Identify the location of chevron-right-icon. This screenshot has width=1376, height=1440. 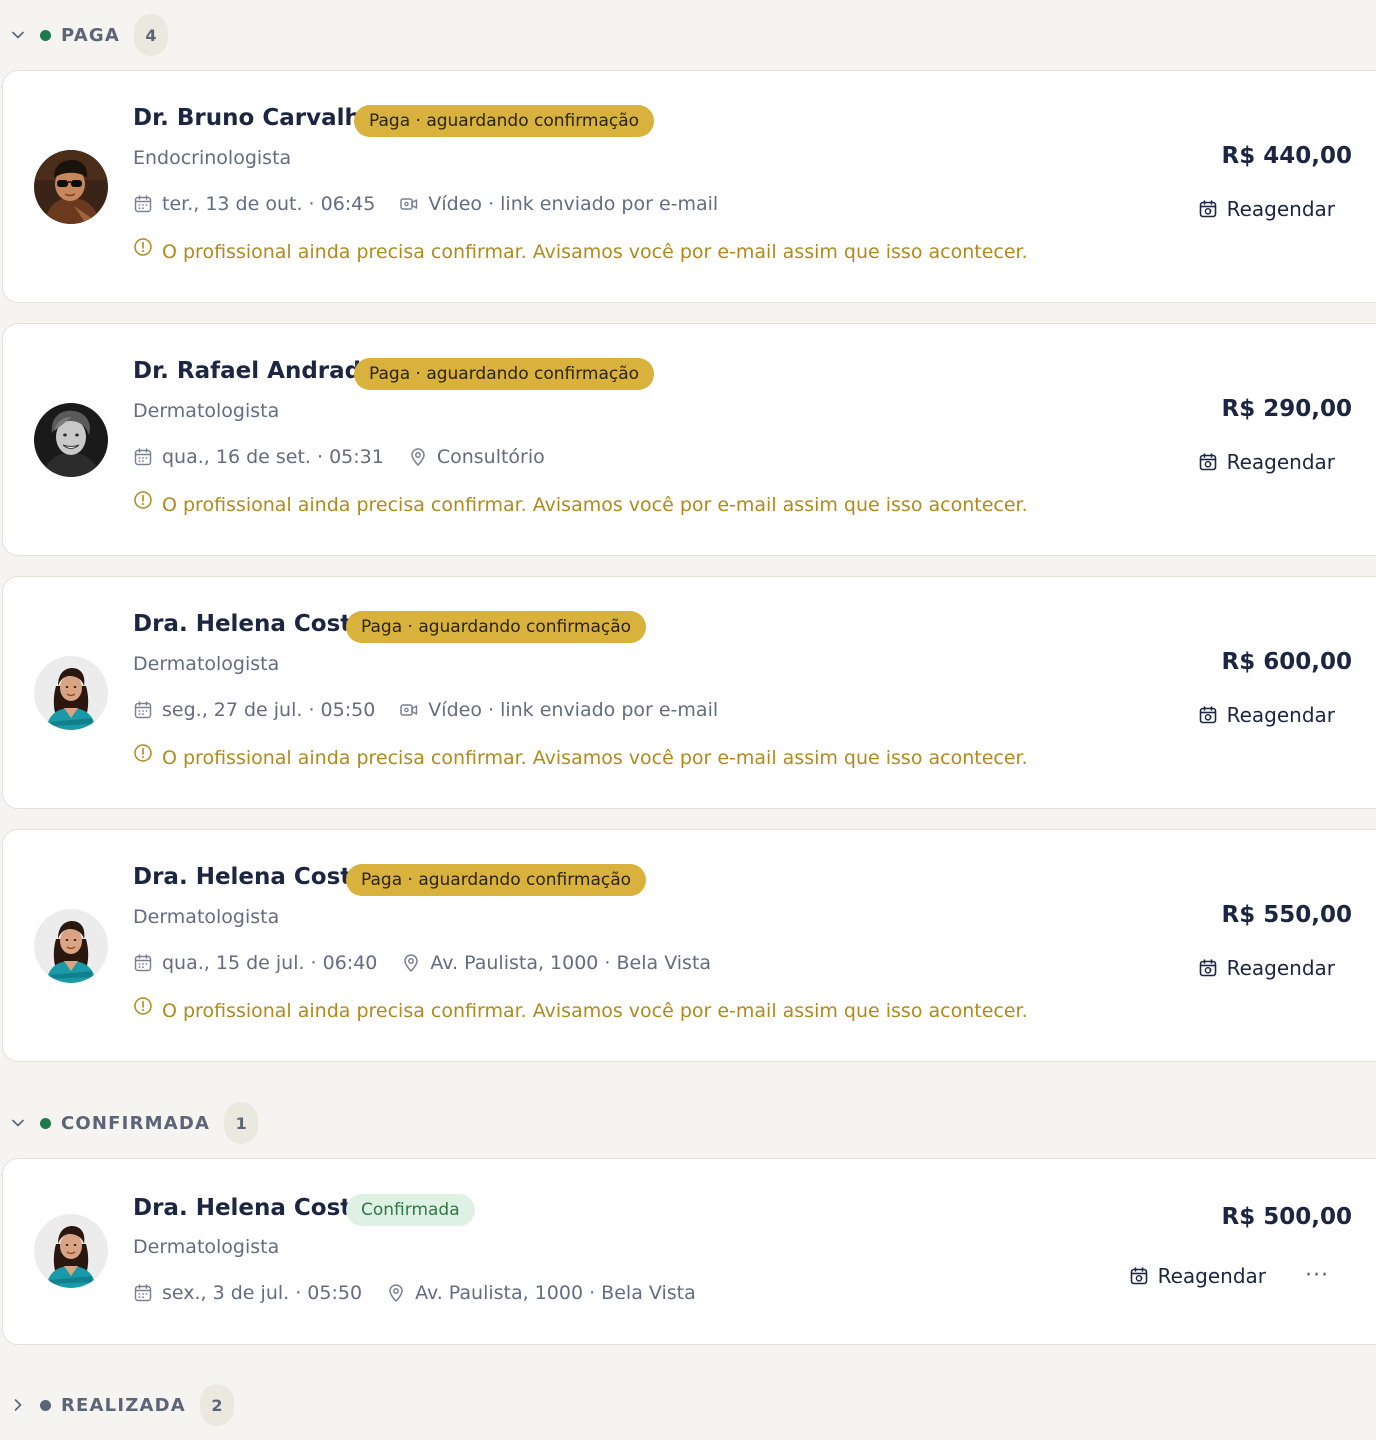
(18, 1405).